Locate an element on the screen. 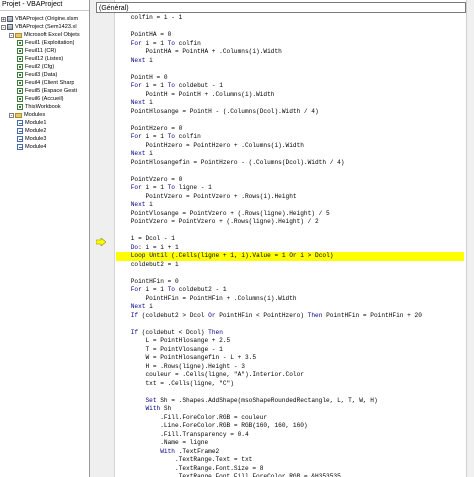 The height and width of the screenshot is (477, 474). code-line: For i = 1 To coldebut - 1 is located at coordinates (290, 86).